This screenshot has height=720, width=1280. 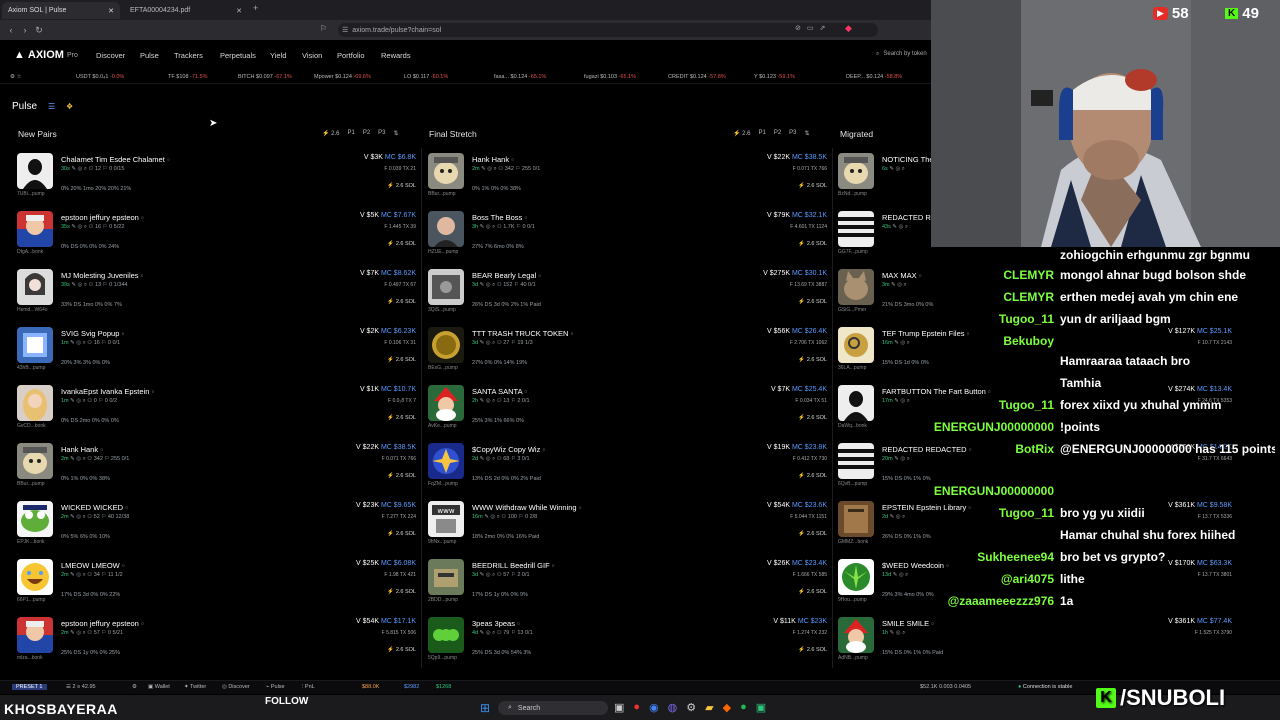 I want to click on token-name: Boss The Boss ▫, so click(x=499, y=217).